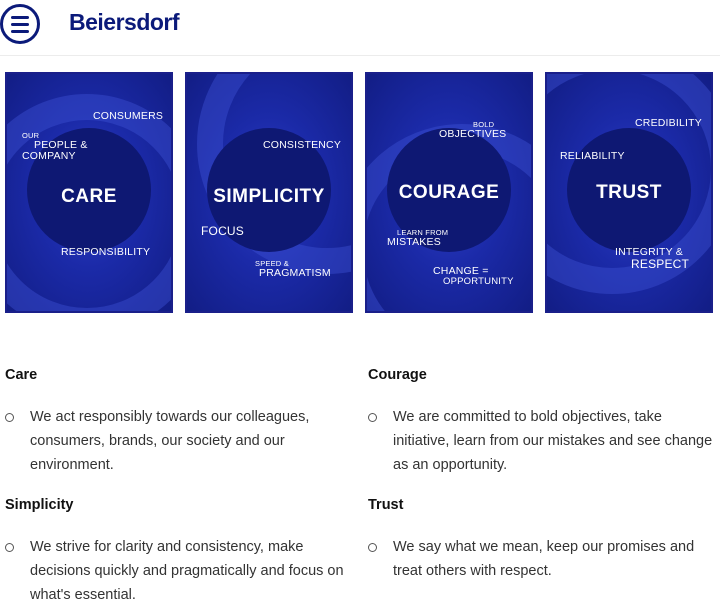  I want to click on card-title: COURAGE, so click(449, 192).